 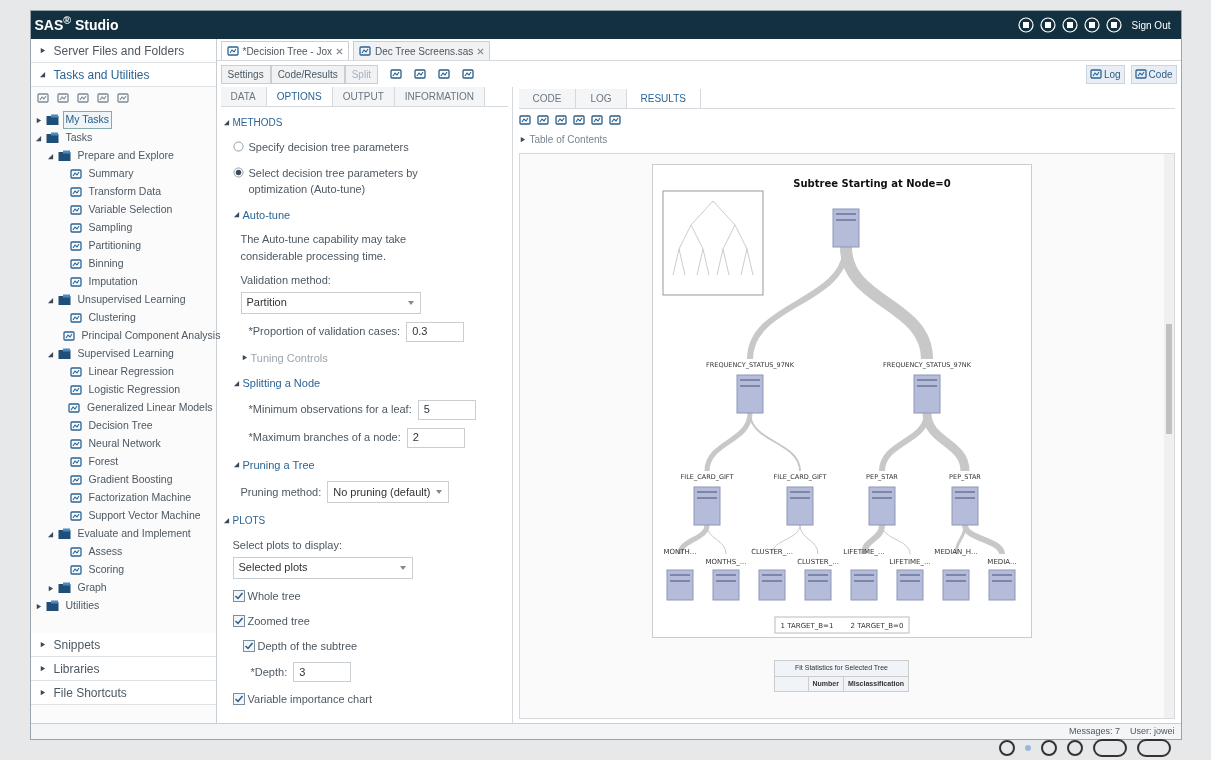 I want to click on input-field: 2, so click(x=435, y=437).